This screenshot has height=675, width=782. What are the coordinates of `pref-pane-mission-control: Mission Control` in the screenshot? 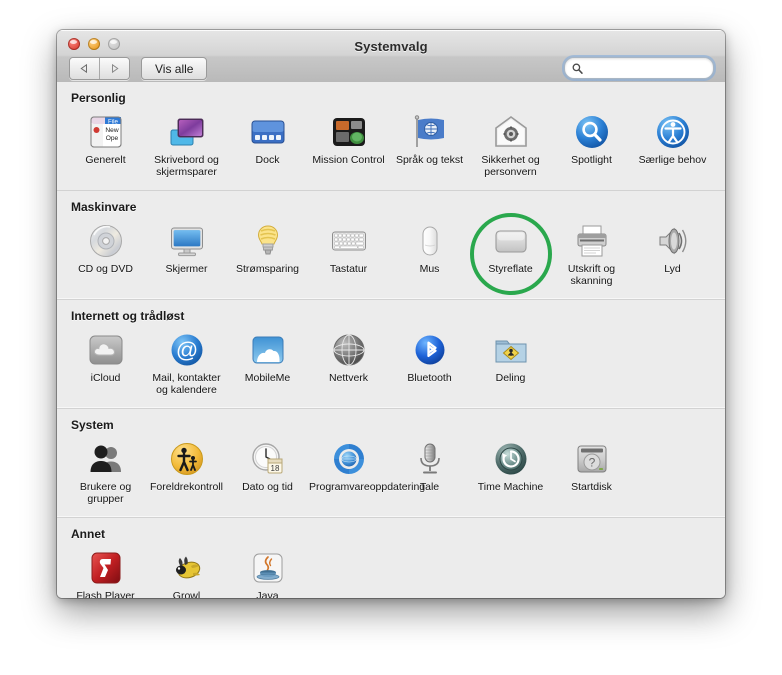 It's located at (348, 145).